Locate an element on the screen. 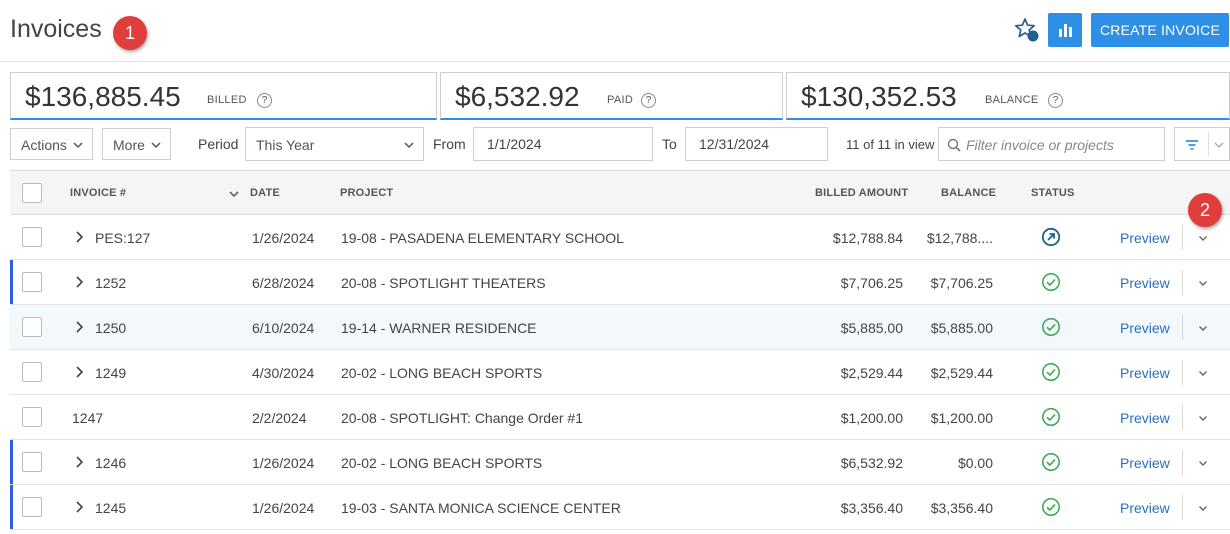 The height and width of the screenshot is (534, 1230). balance-help-icon: ? is located at coordinates (1055, 100).